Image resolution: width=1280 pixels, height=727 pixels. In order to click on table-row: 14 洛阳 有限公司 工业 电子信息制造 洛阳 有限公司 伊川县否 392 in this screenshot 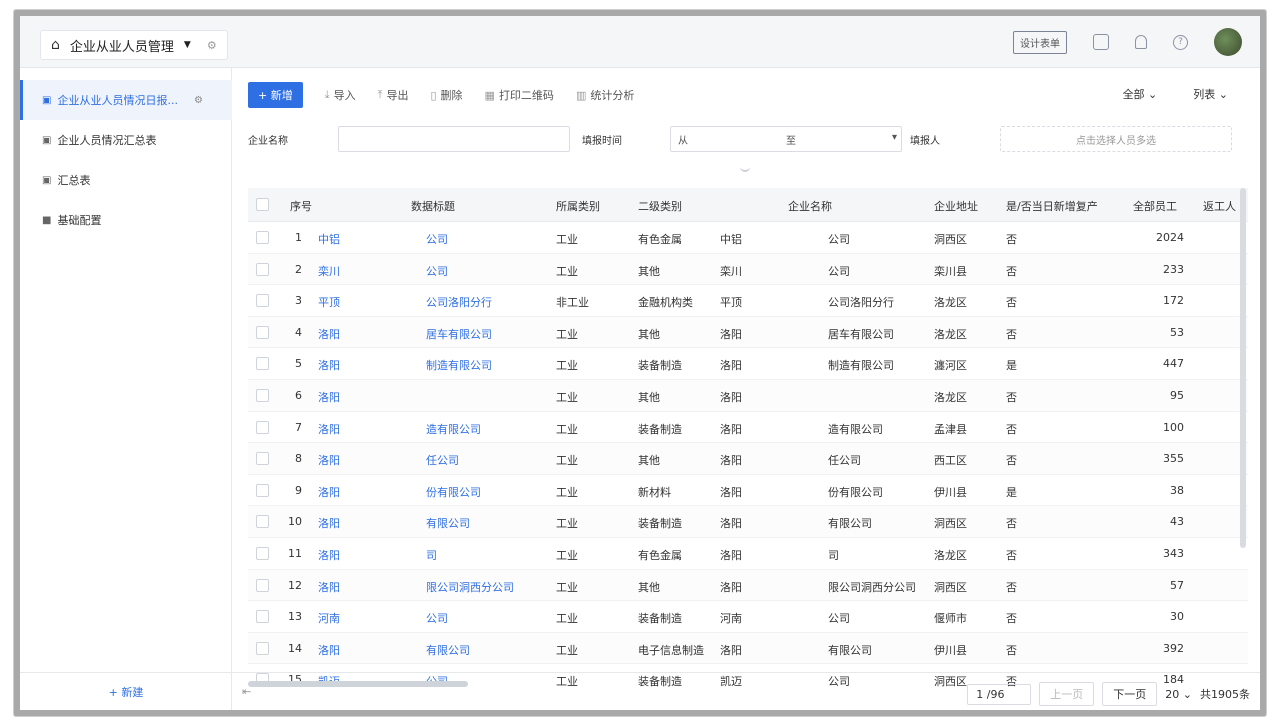, I will do `click(748, 648)`.